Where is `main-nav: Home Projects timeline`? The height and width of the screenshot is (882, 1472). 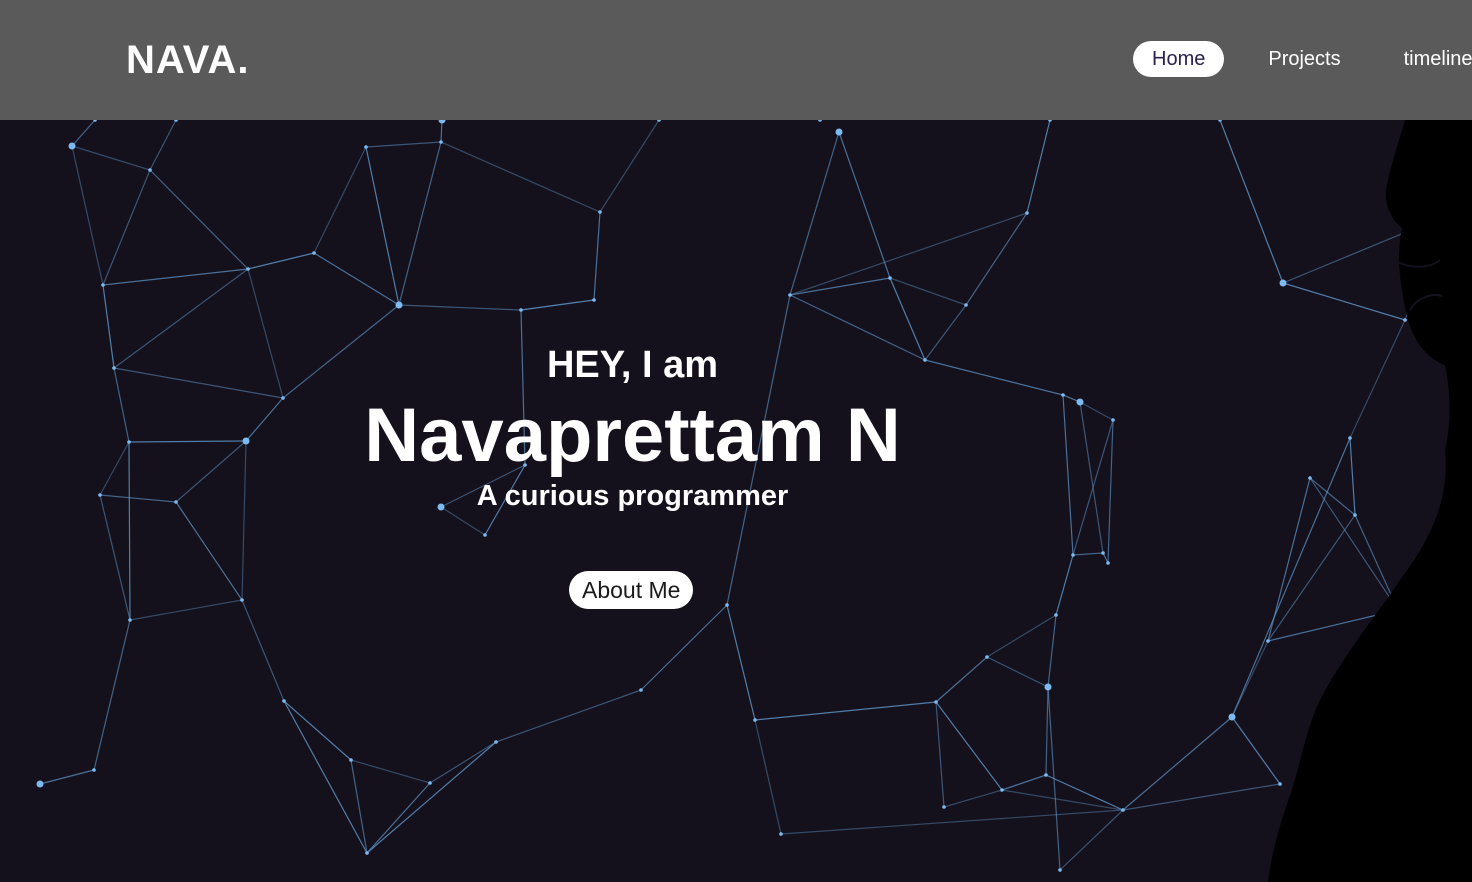 main-nav: Home Projects timeline is located at coordinates (1302, 59).